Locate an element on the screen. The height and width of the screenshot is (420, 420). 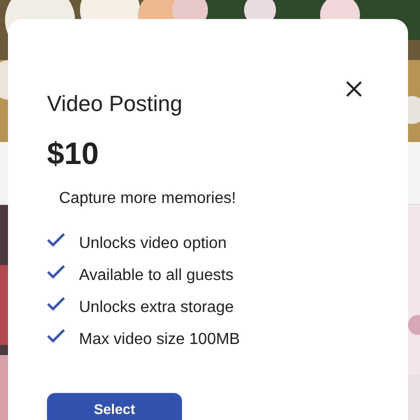
select-button: Select is located at coordinates (114, 406).